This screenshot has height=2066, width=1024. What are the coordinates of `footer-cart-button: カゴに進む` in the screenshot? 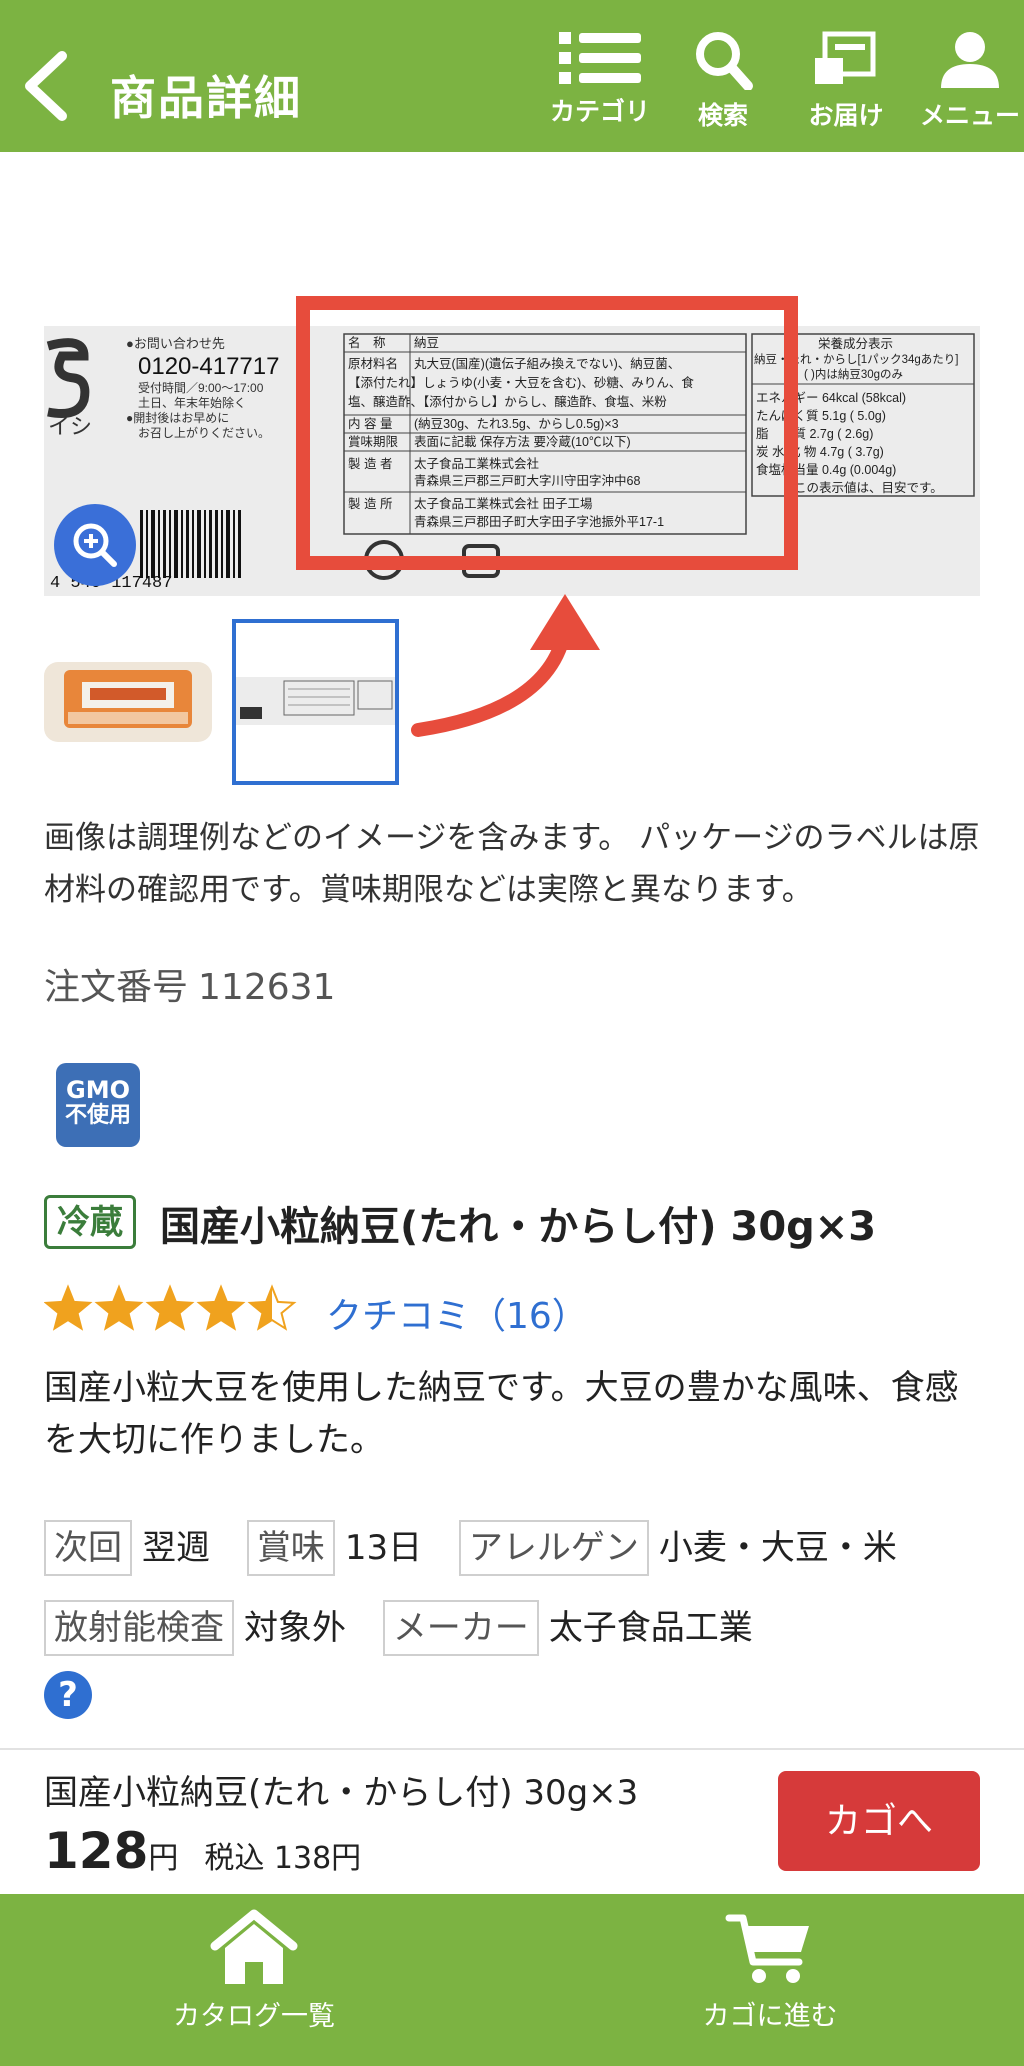 It's located at (770, 1970).